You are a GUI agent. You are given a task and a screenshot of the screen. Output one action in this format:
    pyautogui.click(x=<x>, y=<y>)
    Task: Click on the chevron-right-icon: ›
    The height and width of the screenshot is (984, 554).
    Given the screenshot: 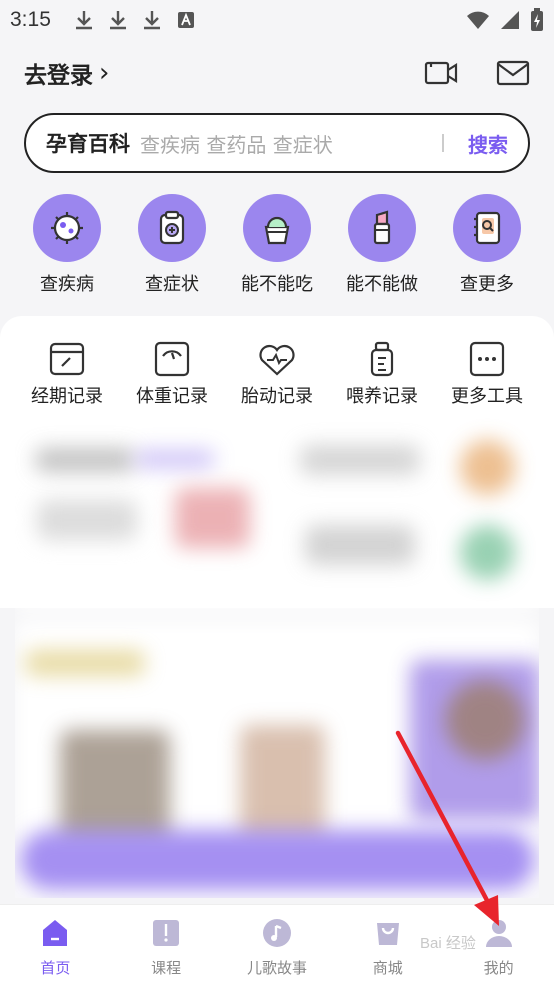 What is the action you would take?
    pyautogui.click(x=104, y=73)
    